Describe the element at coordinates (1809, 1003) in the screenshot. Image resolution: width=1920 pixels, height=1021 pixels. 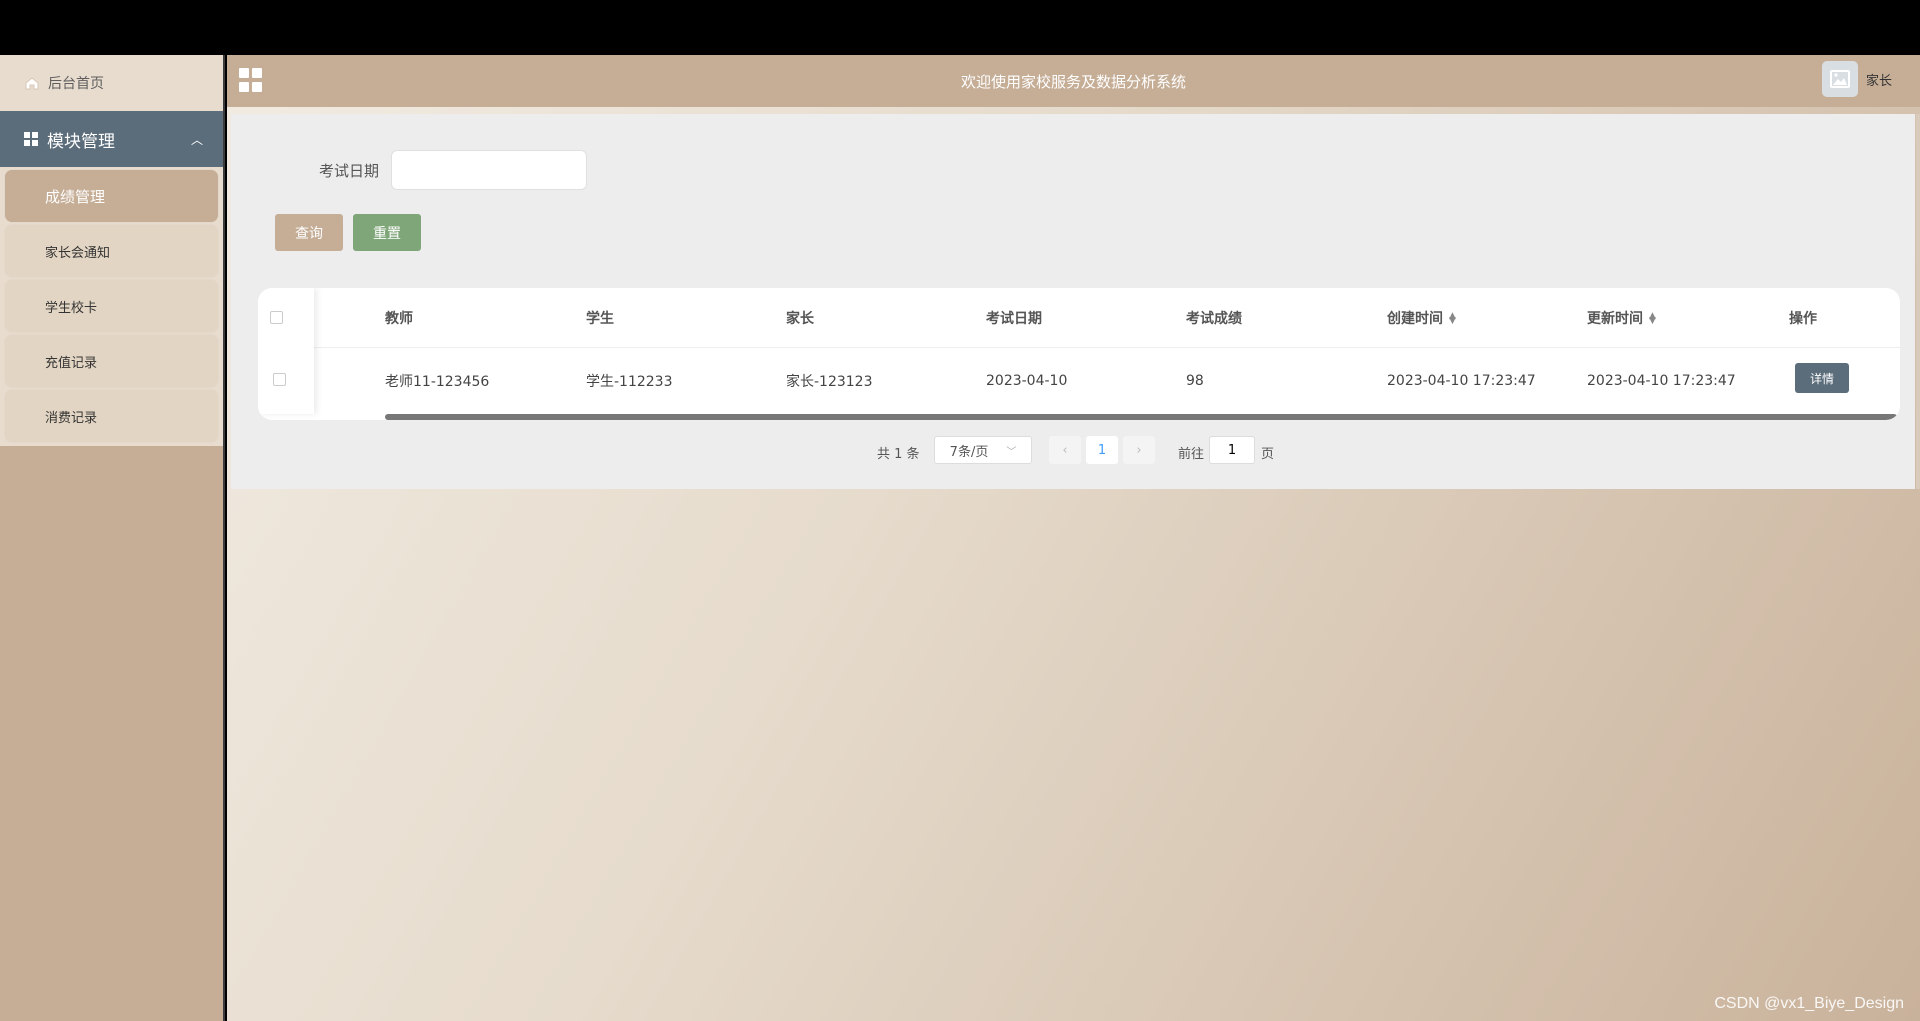
I see `watermark: CSDN @vx1_Biye_Design` at that location.